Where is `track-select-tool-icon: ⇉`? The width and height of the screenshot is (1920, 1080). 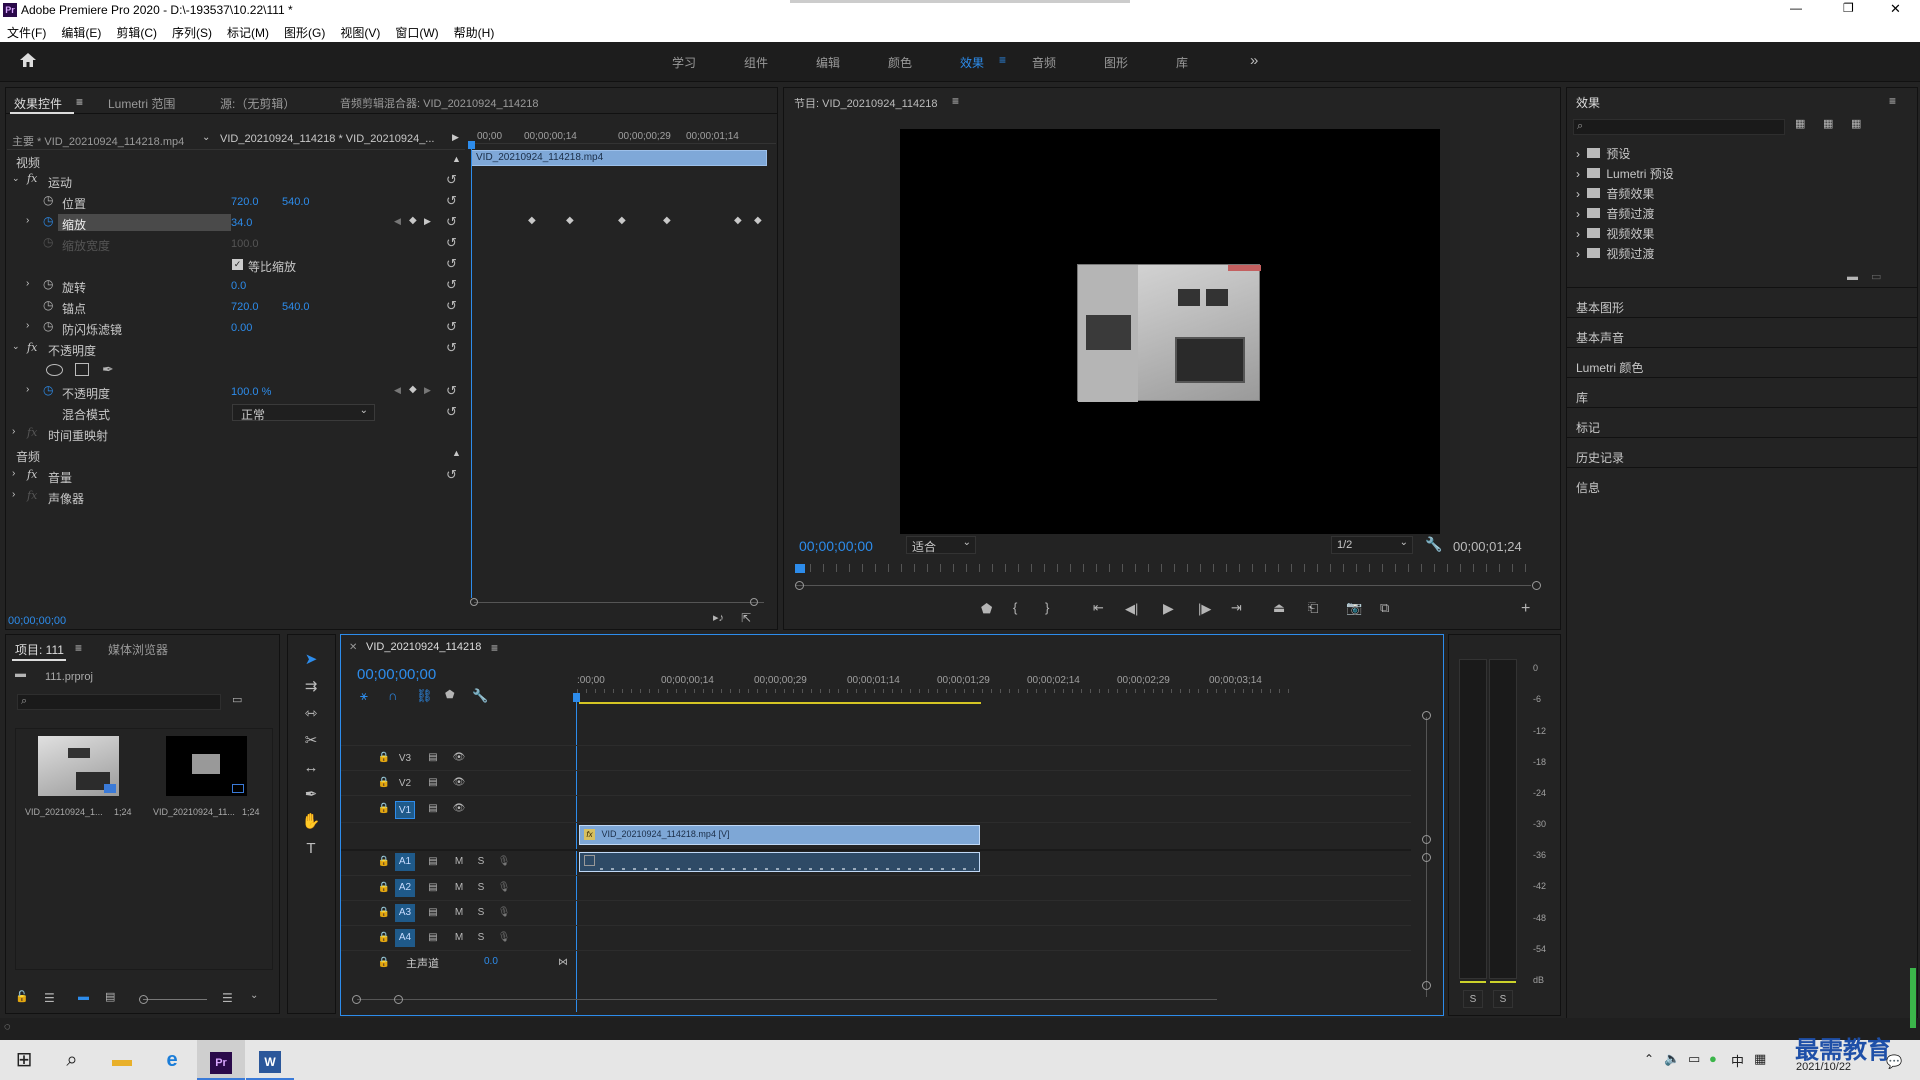 track-select-tool-icon: ⇉ is located at coordinates (311, 687).